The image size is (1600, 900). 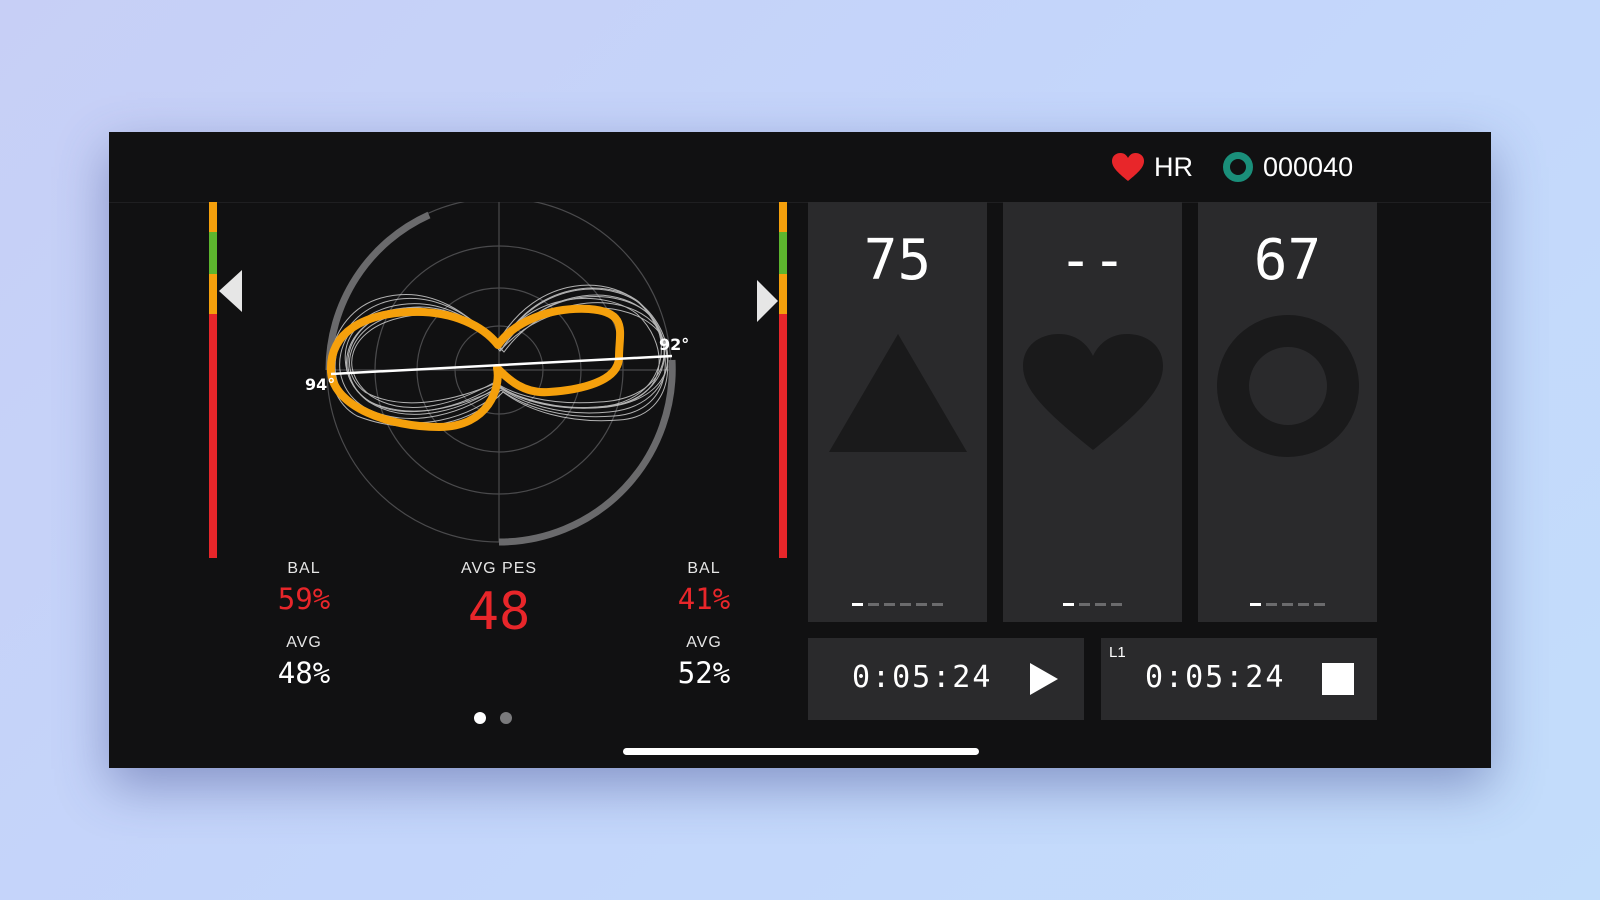 What do you see at coordinates (922, 677) in the screenshot?
I see `total-time: 0:05:24` at bounding box center [922, 677].